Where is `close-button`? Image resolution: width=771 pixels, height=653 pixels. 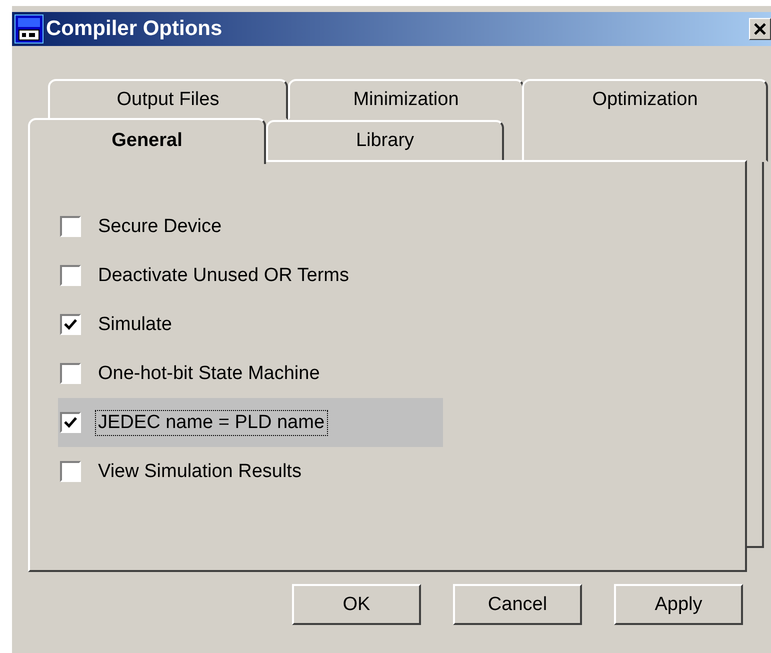 close-button is located at coordinates (760, 29).